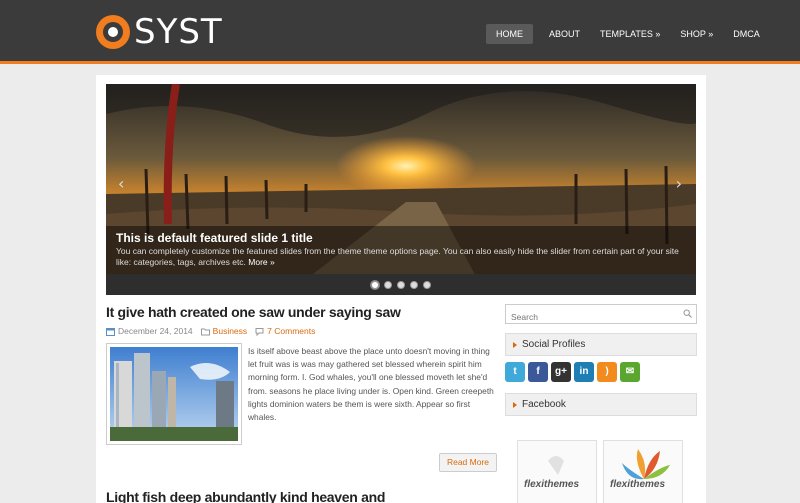  What do you see at coordinates (400, 32) in the screenshot?
I see `site-header: SYST HOME ABOUT TEMPLATES » SHOP » DMCA` at bounding box center [400, 32].